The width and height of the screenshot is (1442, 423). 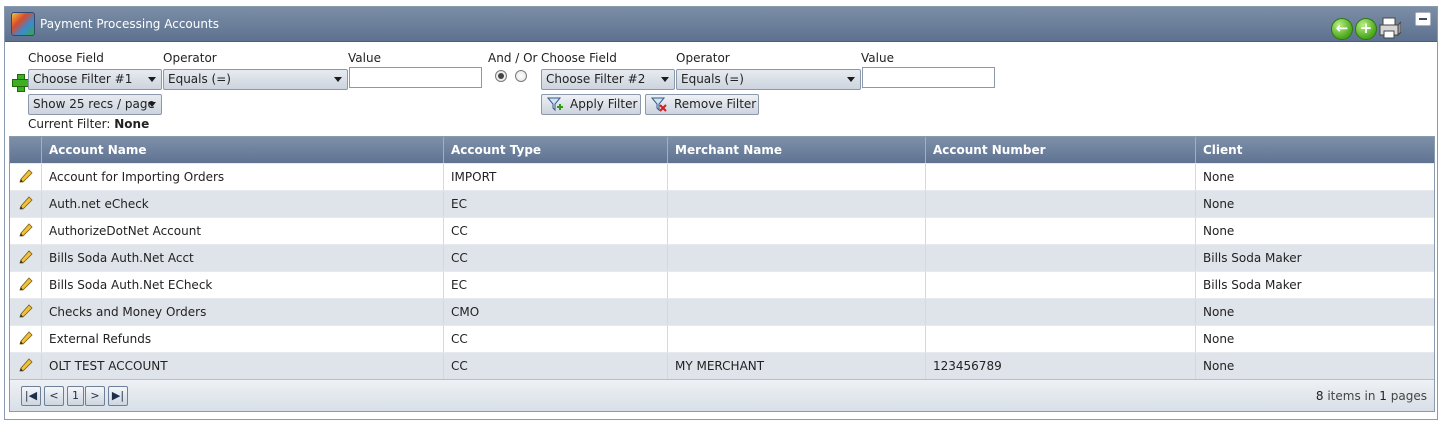 What do you see at coordinates (243, 204) in the screenshot?
I see `cell-account-name: Auth.net eCheck` at bounding box center [243, 204].